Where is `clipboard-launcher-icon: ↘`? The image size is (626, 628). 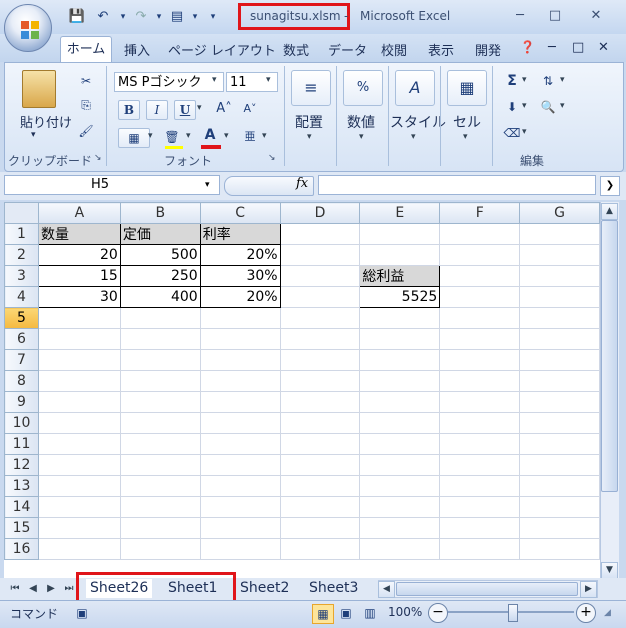 clipboard-launcher-icon: ↘ is located at coordinates (98, 158).